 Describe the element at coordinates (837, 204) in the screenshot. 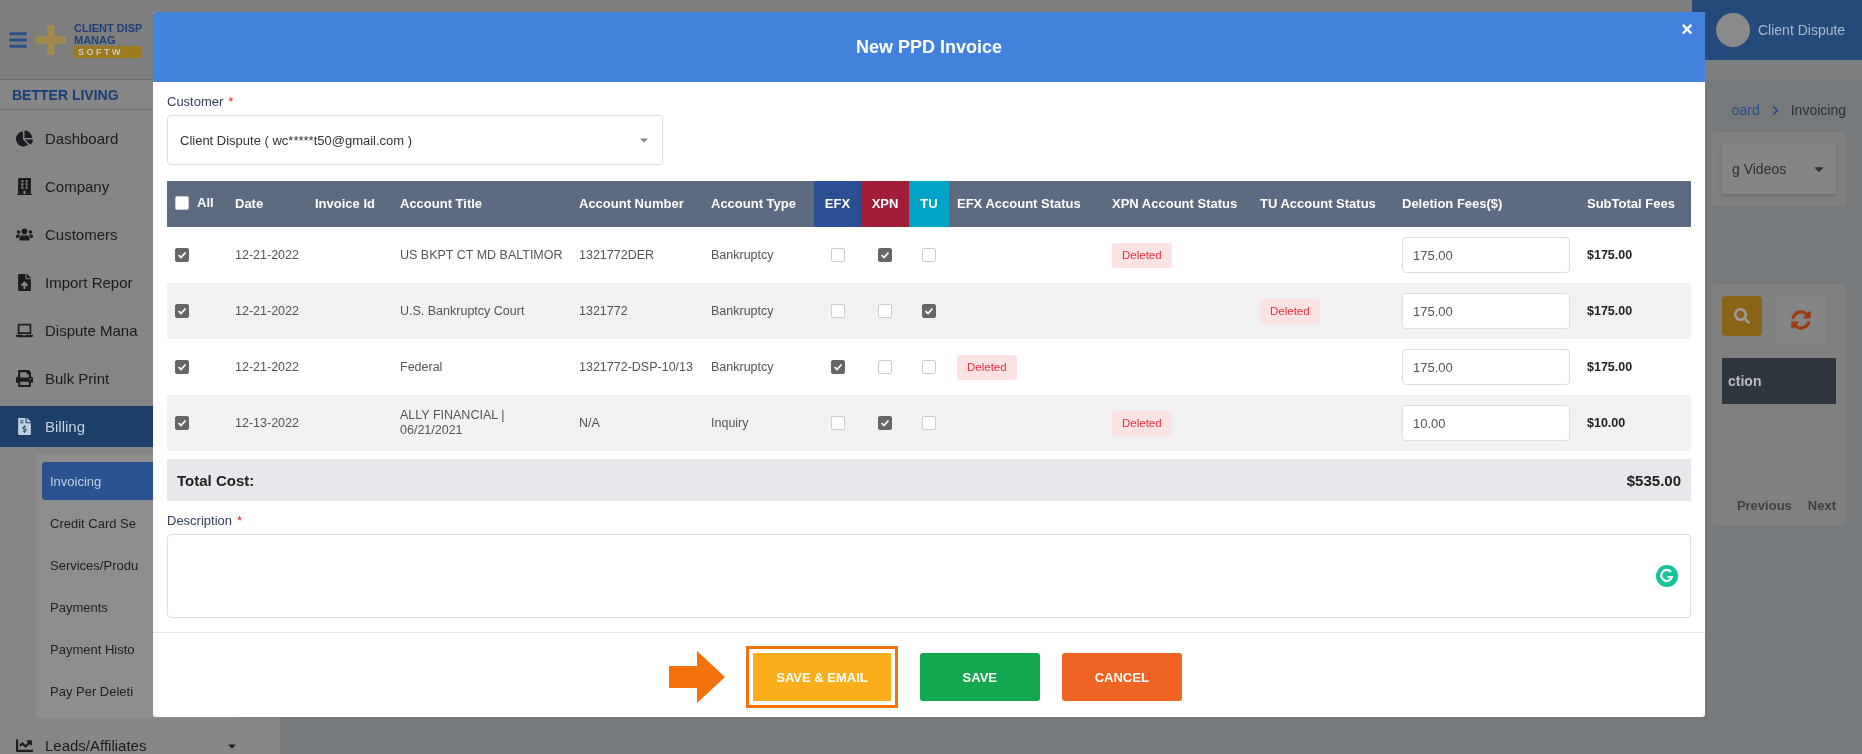

I see `column-header: EFX` at that location.